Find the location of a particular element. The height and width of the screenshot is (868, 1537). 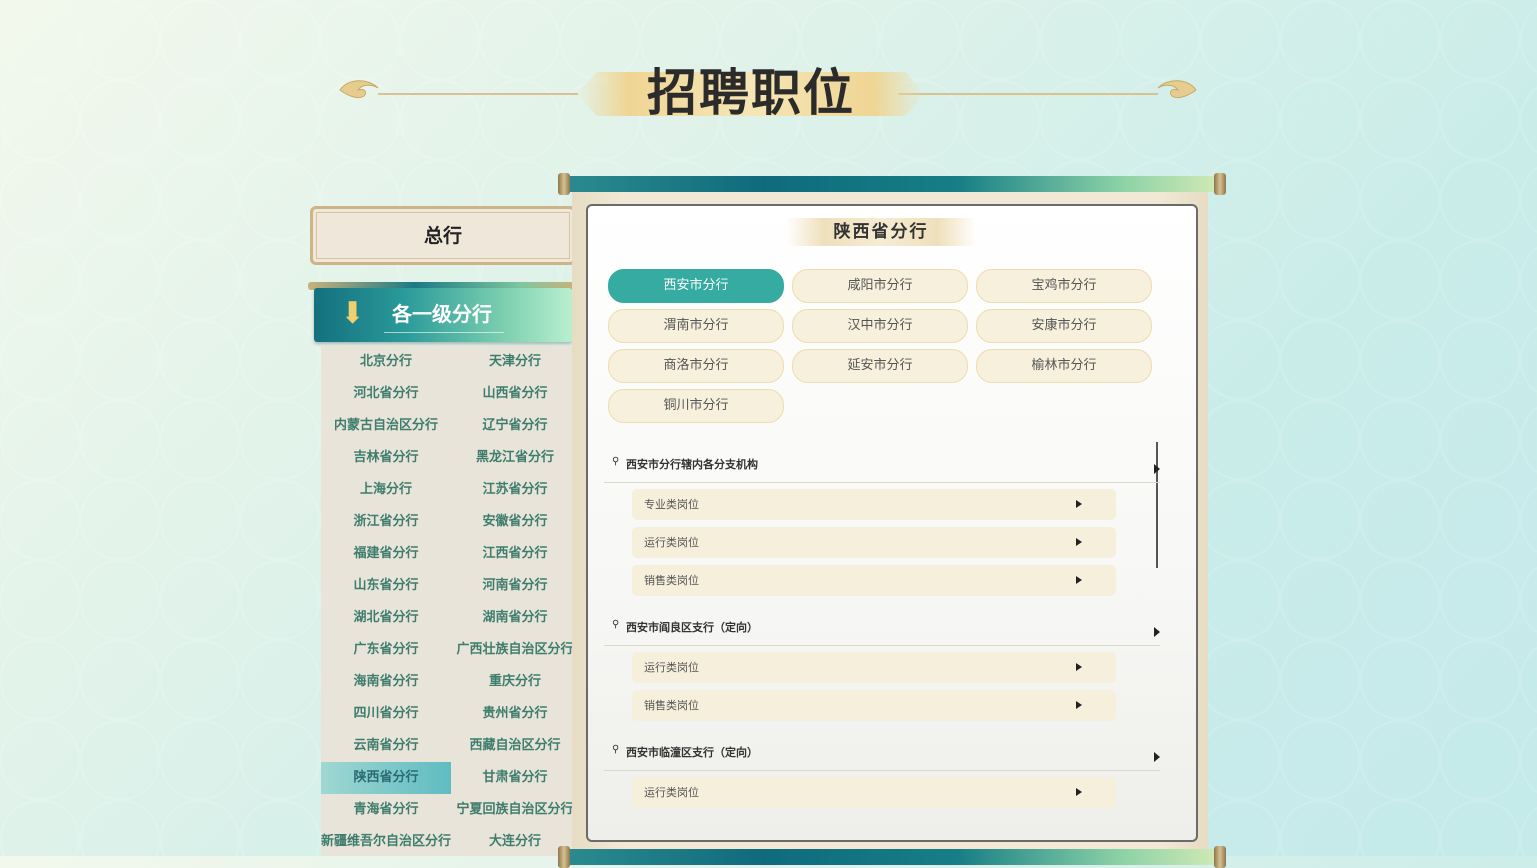

branch-item: 河北省分行 is located at coordinates (386, 394).